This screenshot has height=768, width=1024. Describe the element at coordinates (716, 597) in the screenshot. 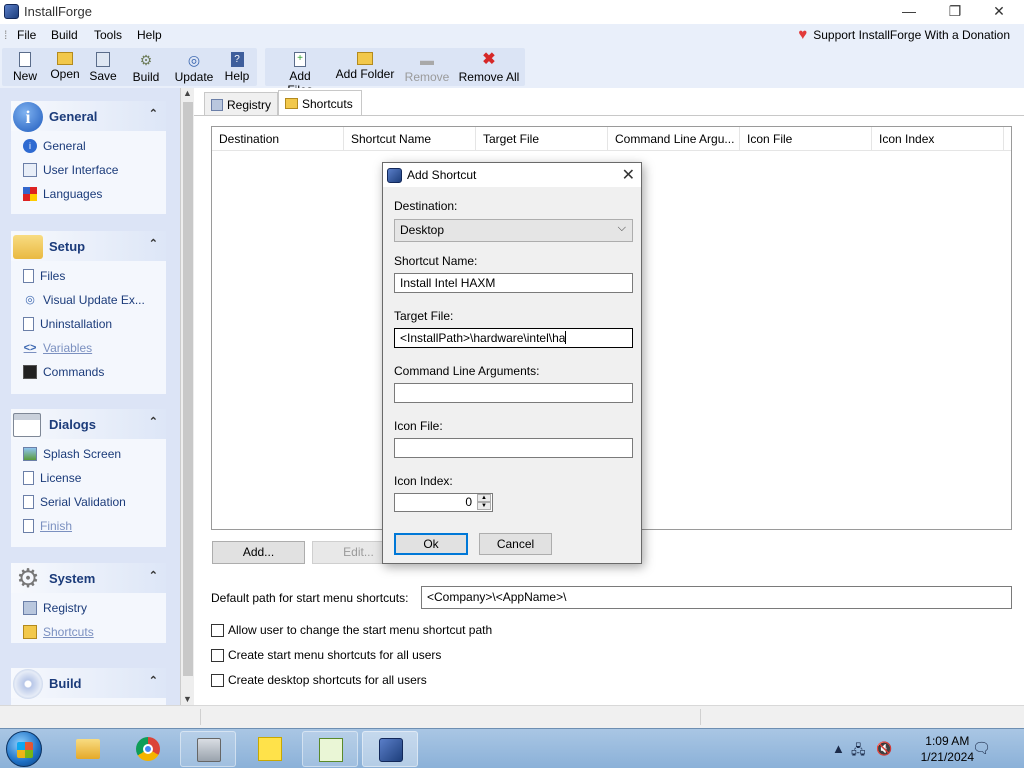

I see `default-path-input: <Company>\<AppName>\` at that location.